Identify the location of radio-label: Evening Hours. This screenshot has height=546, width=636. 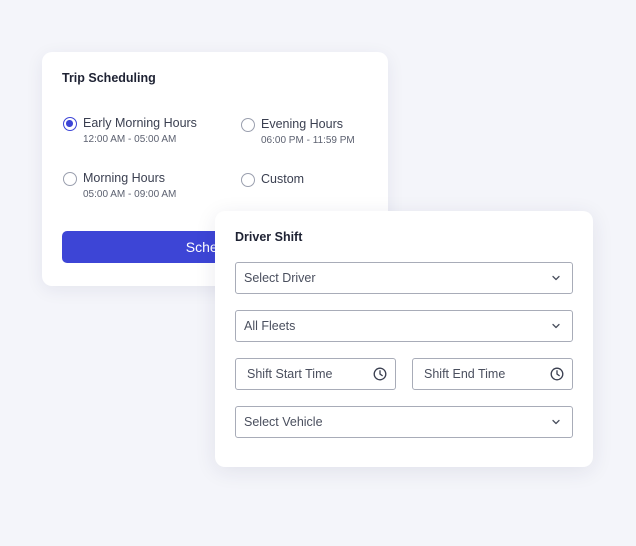
(302, 124).